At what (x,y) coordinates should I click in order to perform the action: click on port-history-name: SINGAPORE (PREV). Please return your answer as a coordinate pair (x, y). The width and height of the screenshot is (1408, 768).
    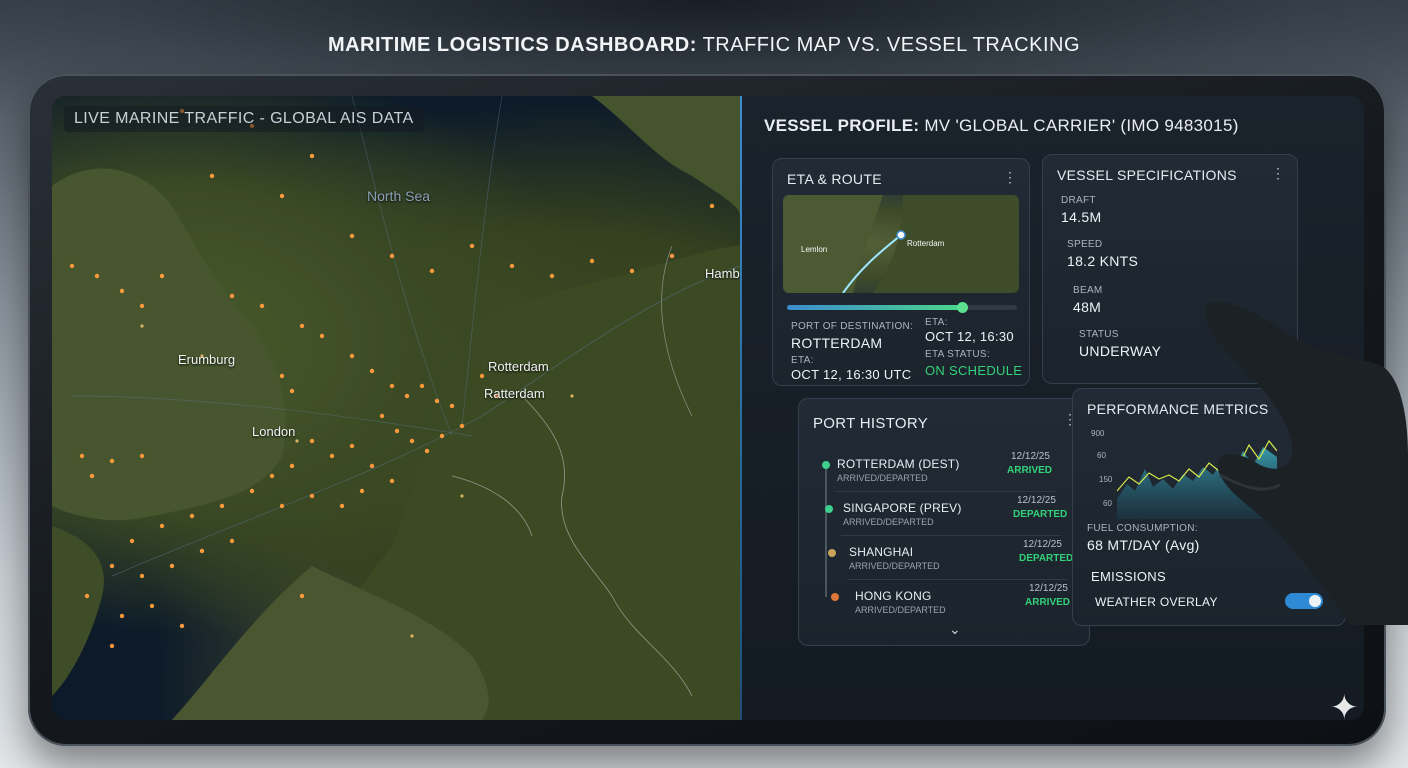
    Looking at the image, I should click on (902, 508).